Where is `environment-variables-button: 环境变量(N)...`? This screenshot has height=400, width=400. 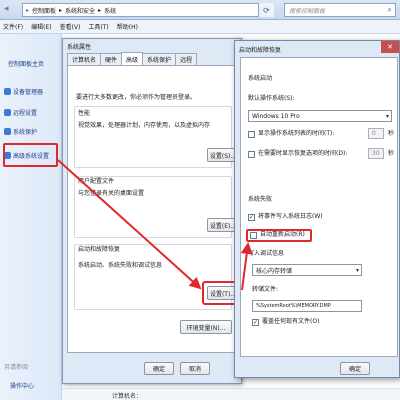 environment-variables-button: 环境变量(N)... is located at coordinates (206, 327).